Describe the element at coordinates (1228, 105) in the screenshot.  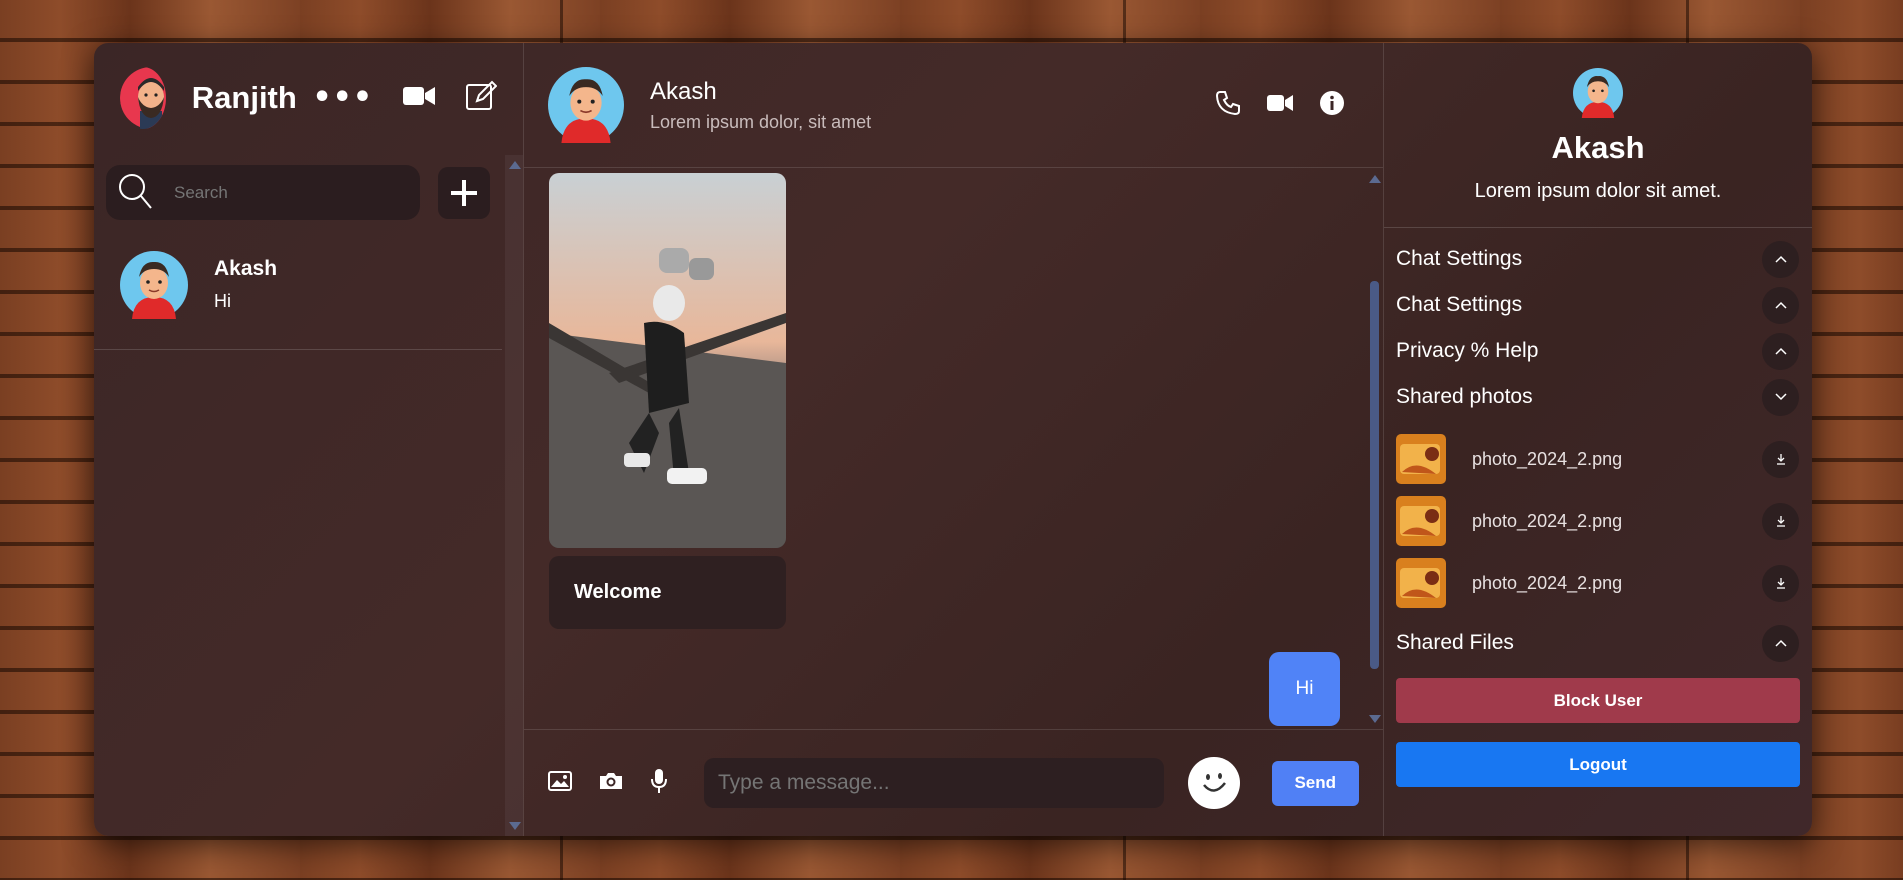
I see `phone-icon` at that location.